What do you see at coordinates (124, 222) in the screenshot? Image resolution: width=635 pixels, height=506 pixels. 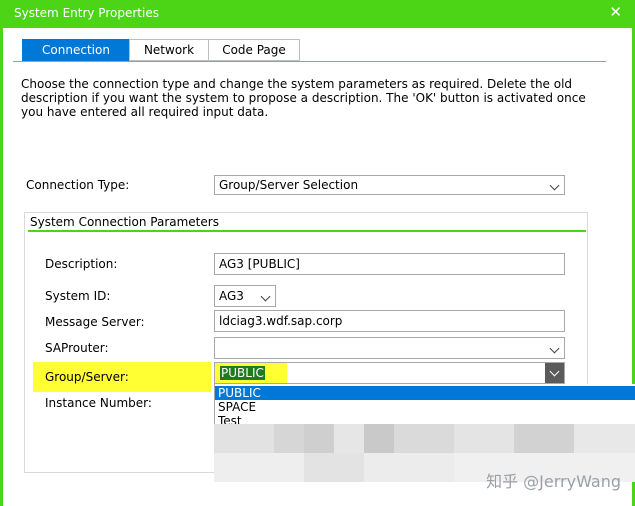 I see `group-title: System Connection Parameters` at bounding box center [124, 222].